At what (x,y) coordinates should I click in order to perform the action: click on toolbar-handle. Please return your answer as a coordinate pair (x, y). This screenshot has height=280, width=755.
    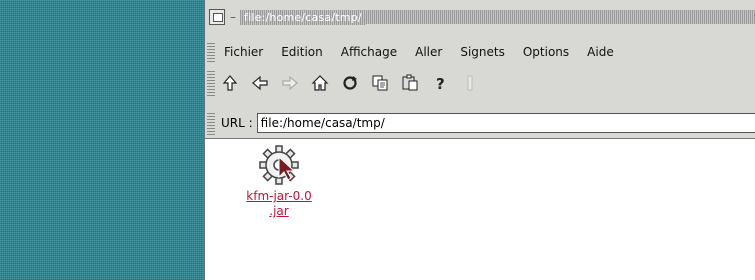
    Looking at the image, I should click on (211, 83).